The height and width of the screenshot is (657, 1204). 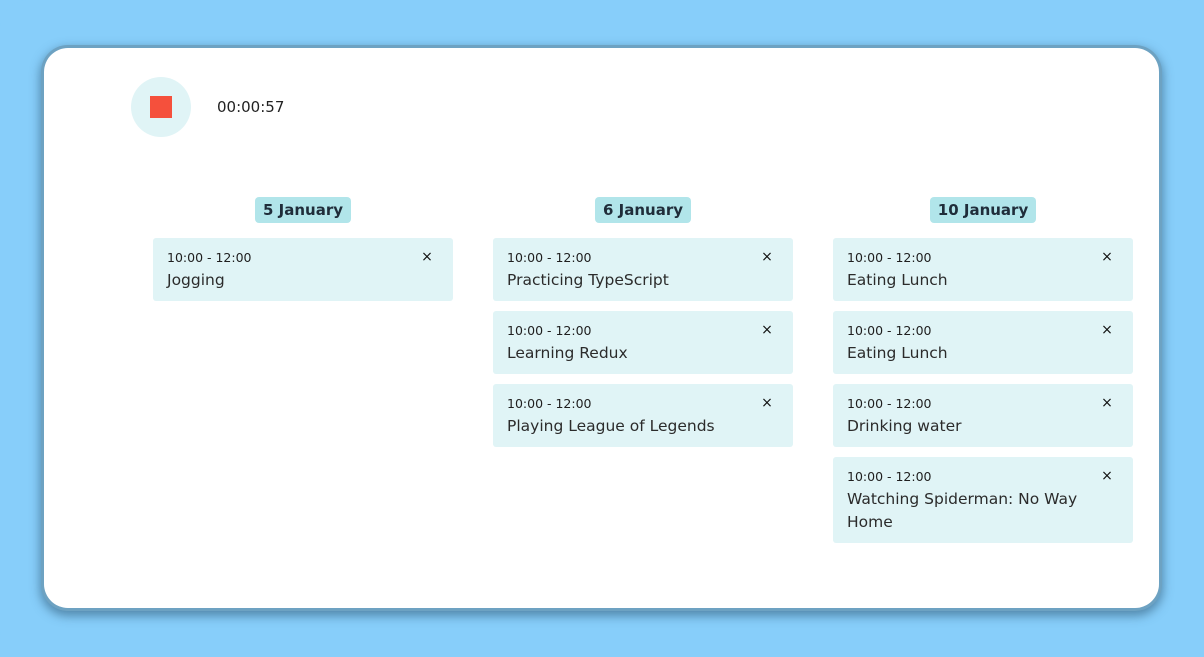 What do you see at coordinates (588, 280) in the screenshot?
I see `entry-title: Practicing TypeScript` at bounding box center [588, 280].